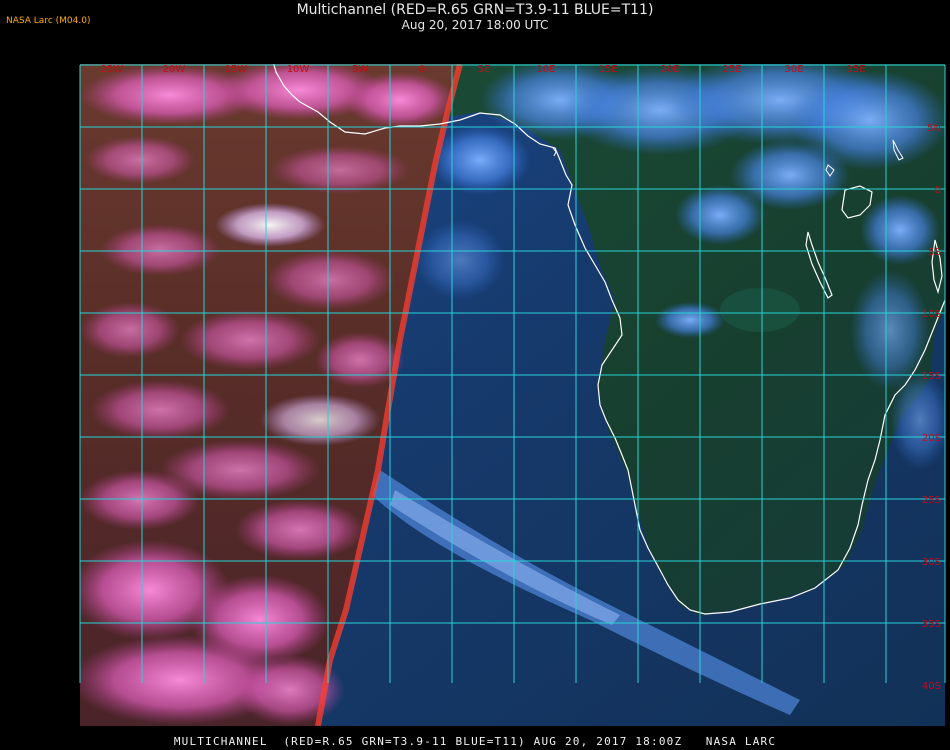 The image size is (950, 750). What do you see at coordinates (938, 190) in the screenshot?
I see `latitude-label: 0` at bounding box center [938, 190].